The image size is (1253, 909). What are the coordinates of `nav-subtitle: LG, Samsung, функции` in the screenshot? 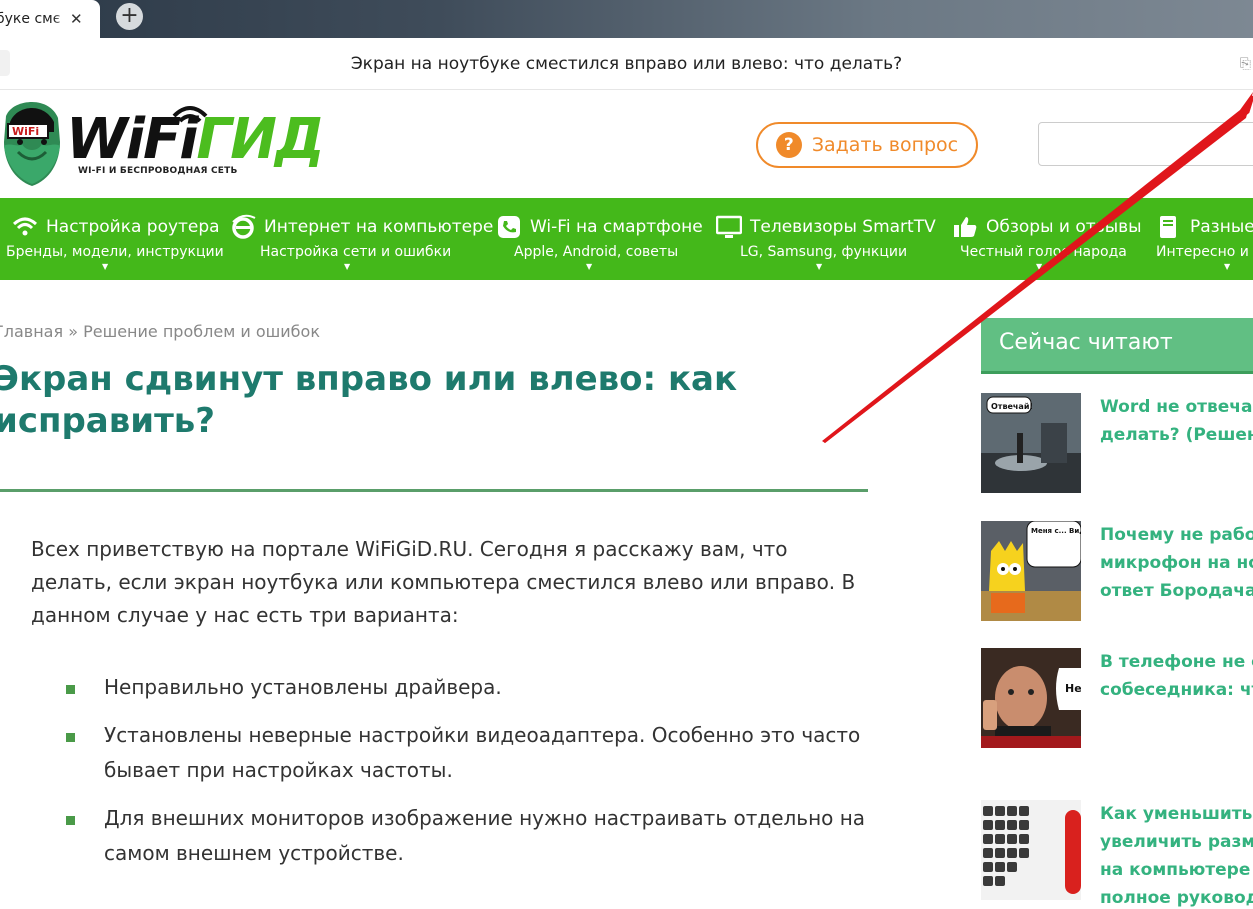 It's located at (824, 252).